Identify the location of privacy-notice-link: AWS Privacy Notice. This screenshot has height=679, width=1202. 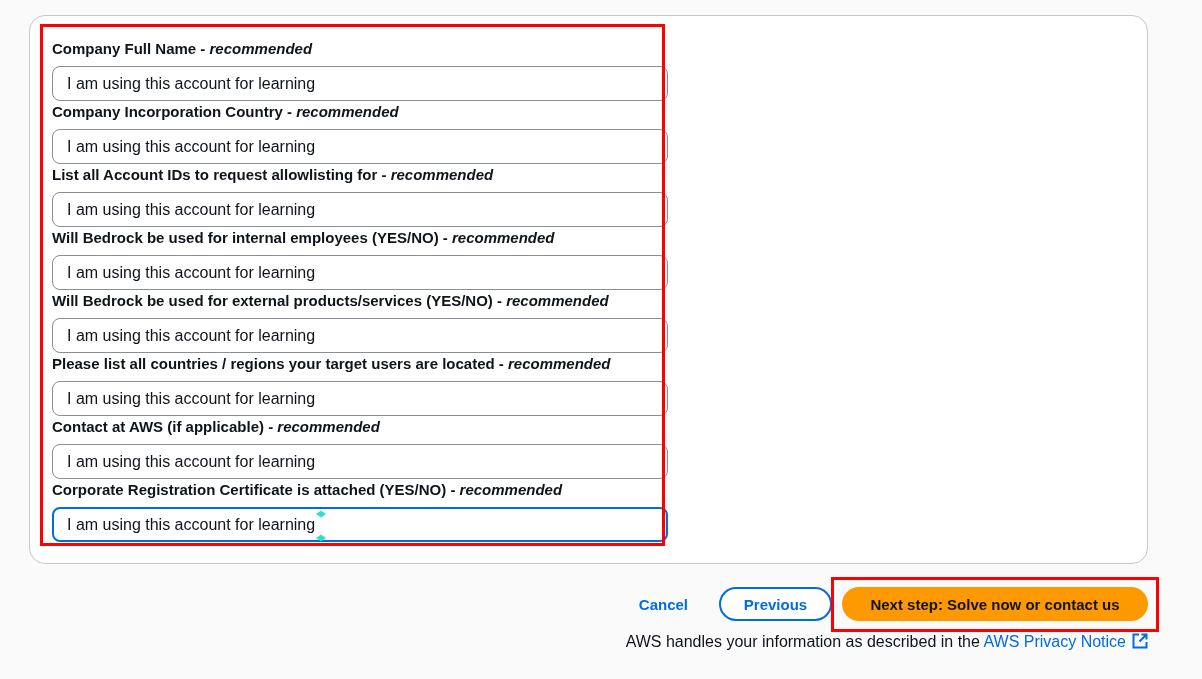
(1065, 641).